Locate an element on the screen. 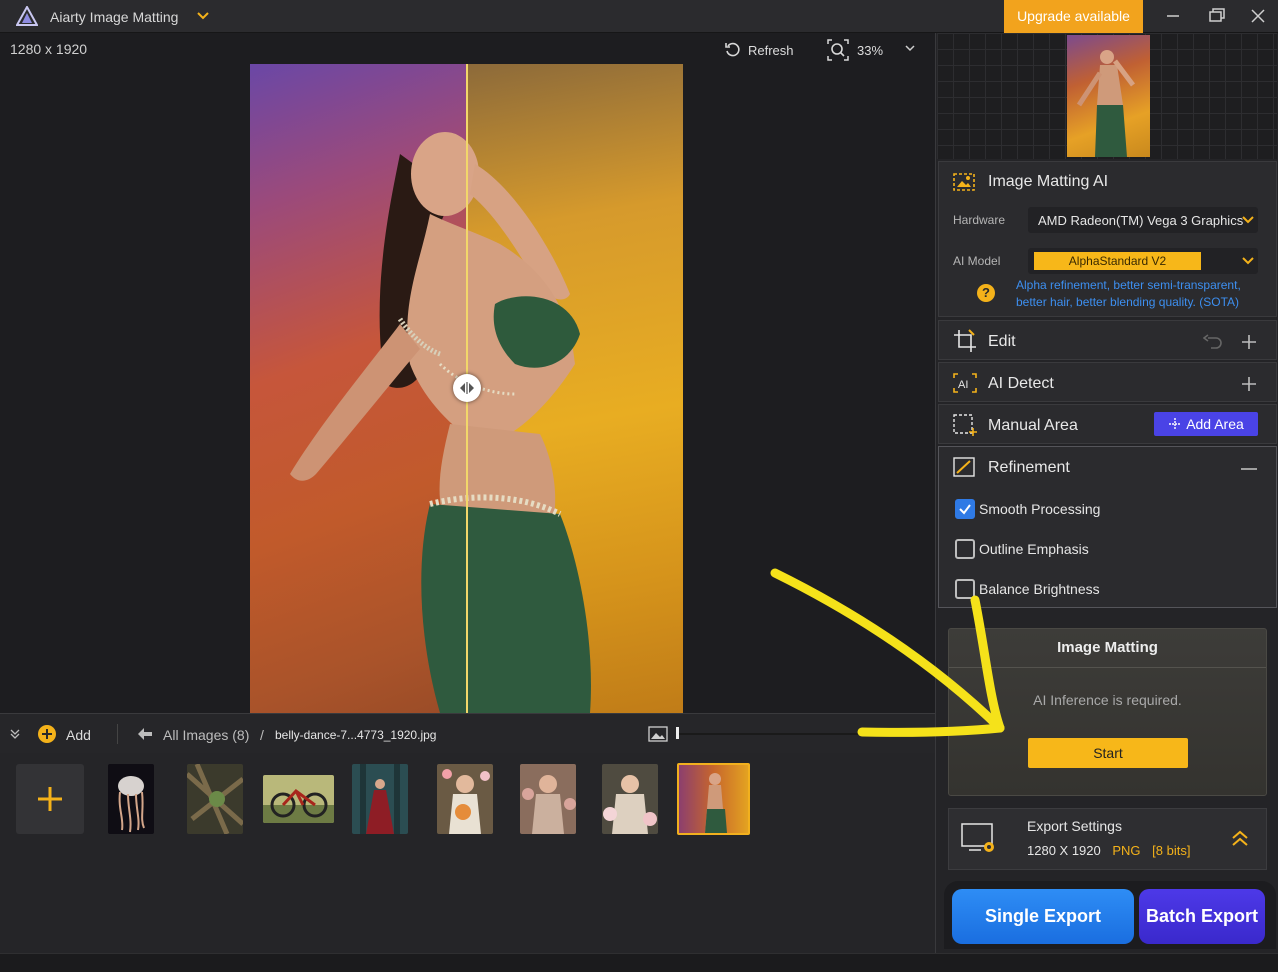  hardware-label: Hardware is located at coordinates (979, 220).